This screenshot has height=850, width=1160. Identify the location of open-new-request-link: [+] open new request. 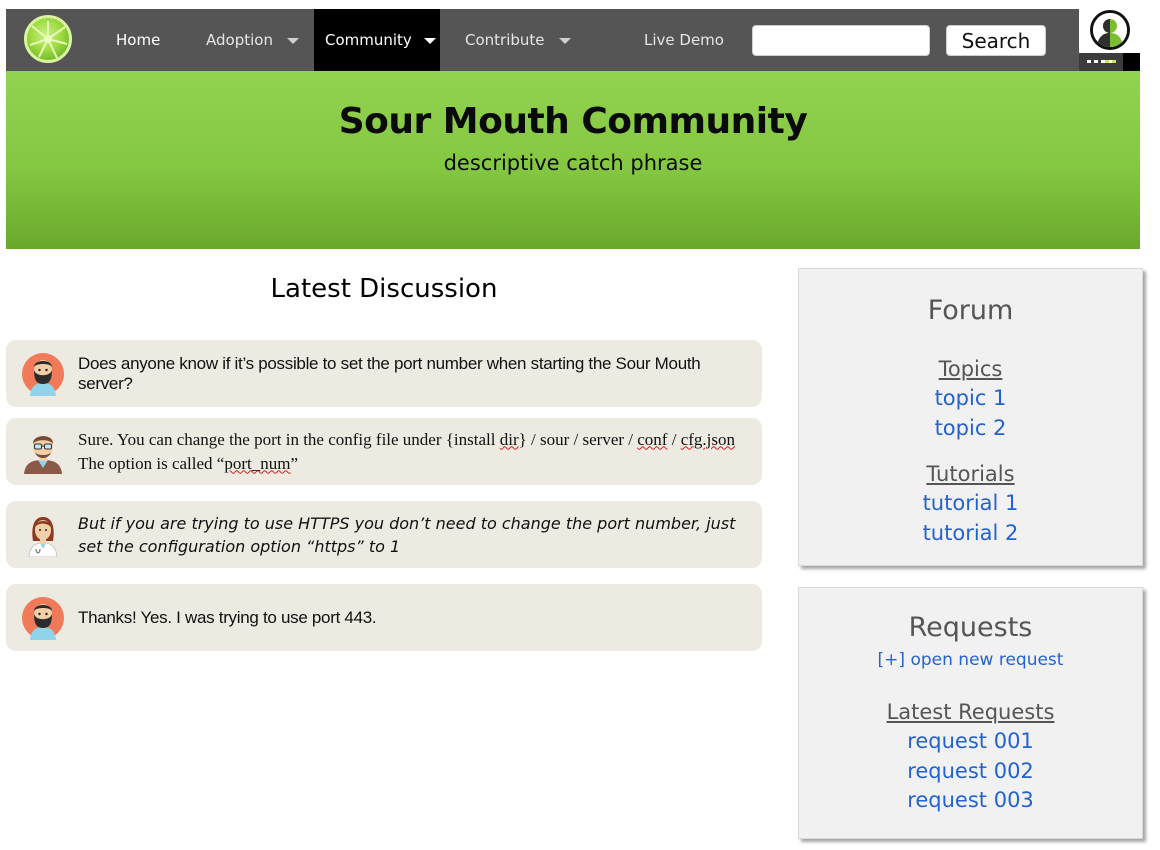
(970, 660).